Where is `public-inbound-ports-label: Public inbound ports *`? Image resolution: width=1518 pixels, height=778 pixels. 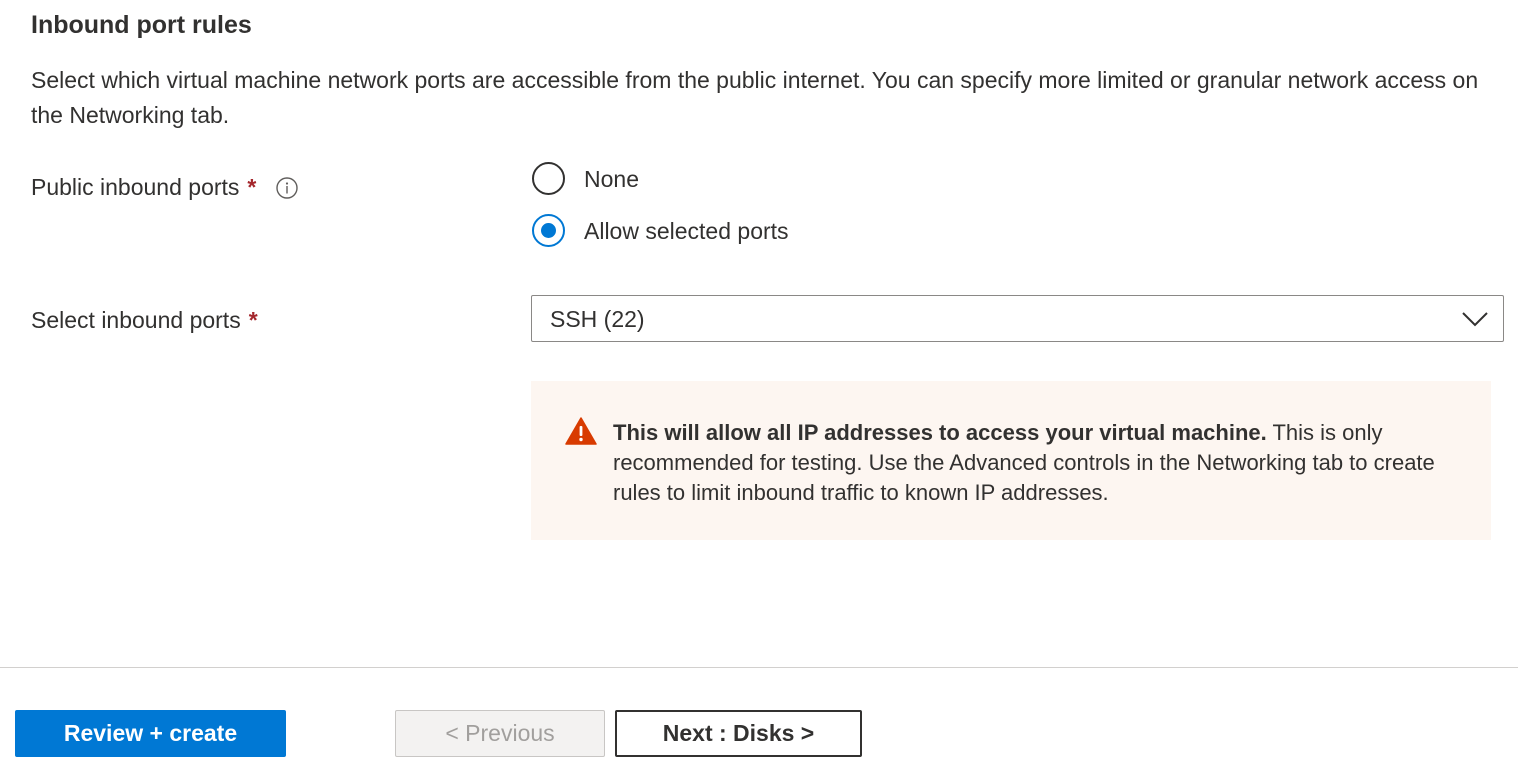
public-inbound-ports-label: Public inbound ports * is located at coordinates (165, 187).